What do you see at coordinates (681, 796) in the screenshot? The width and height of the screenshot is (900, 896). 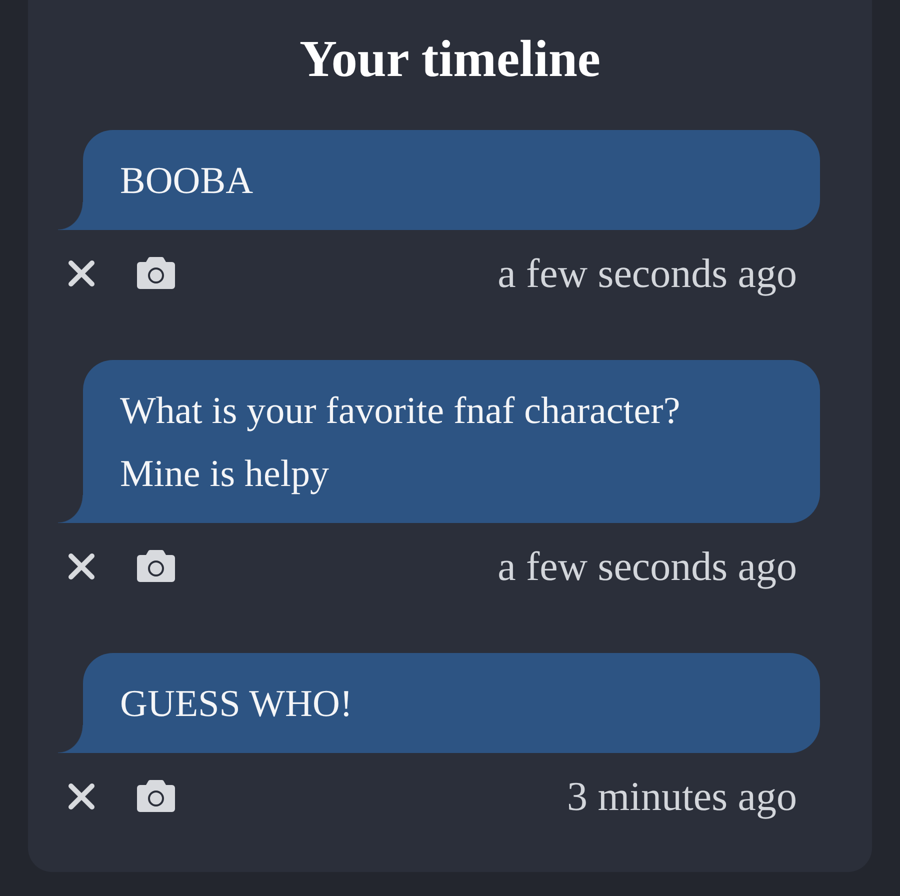 I see `timestamp: 3 minutes ago` at bounding box center [681, 796].